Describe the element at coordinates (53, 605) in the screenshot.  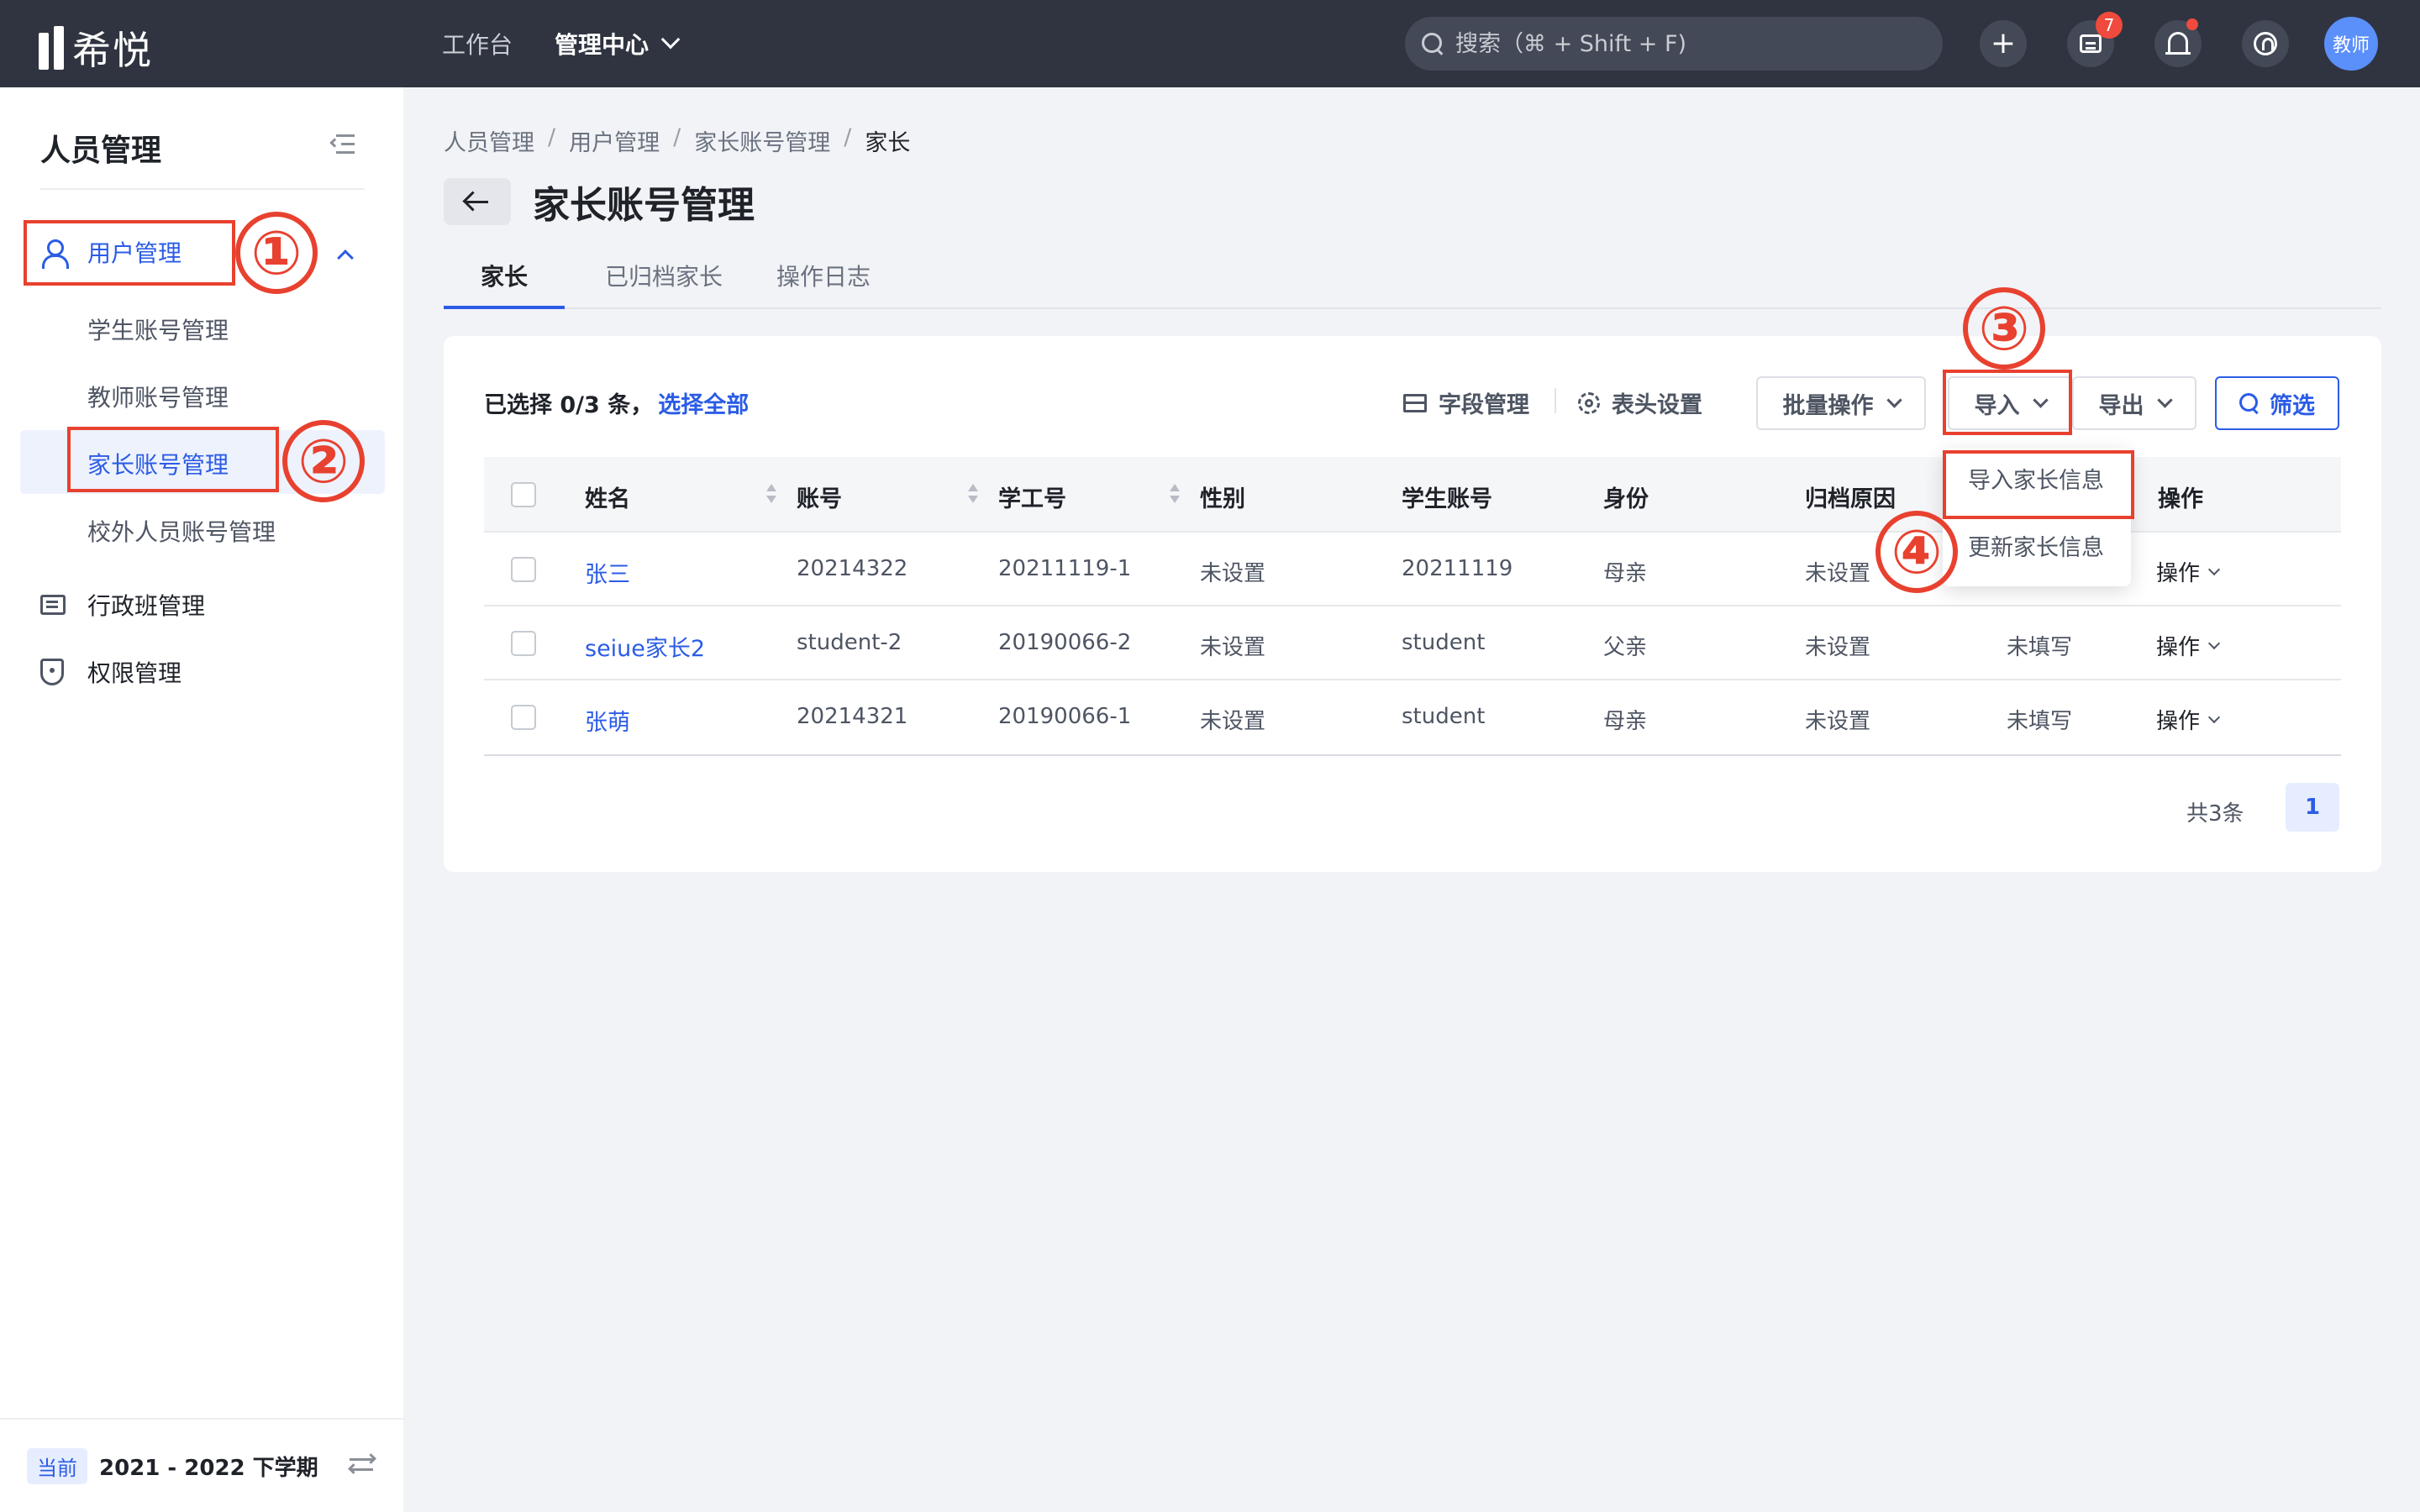
I see `class-icon` at that location.